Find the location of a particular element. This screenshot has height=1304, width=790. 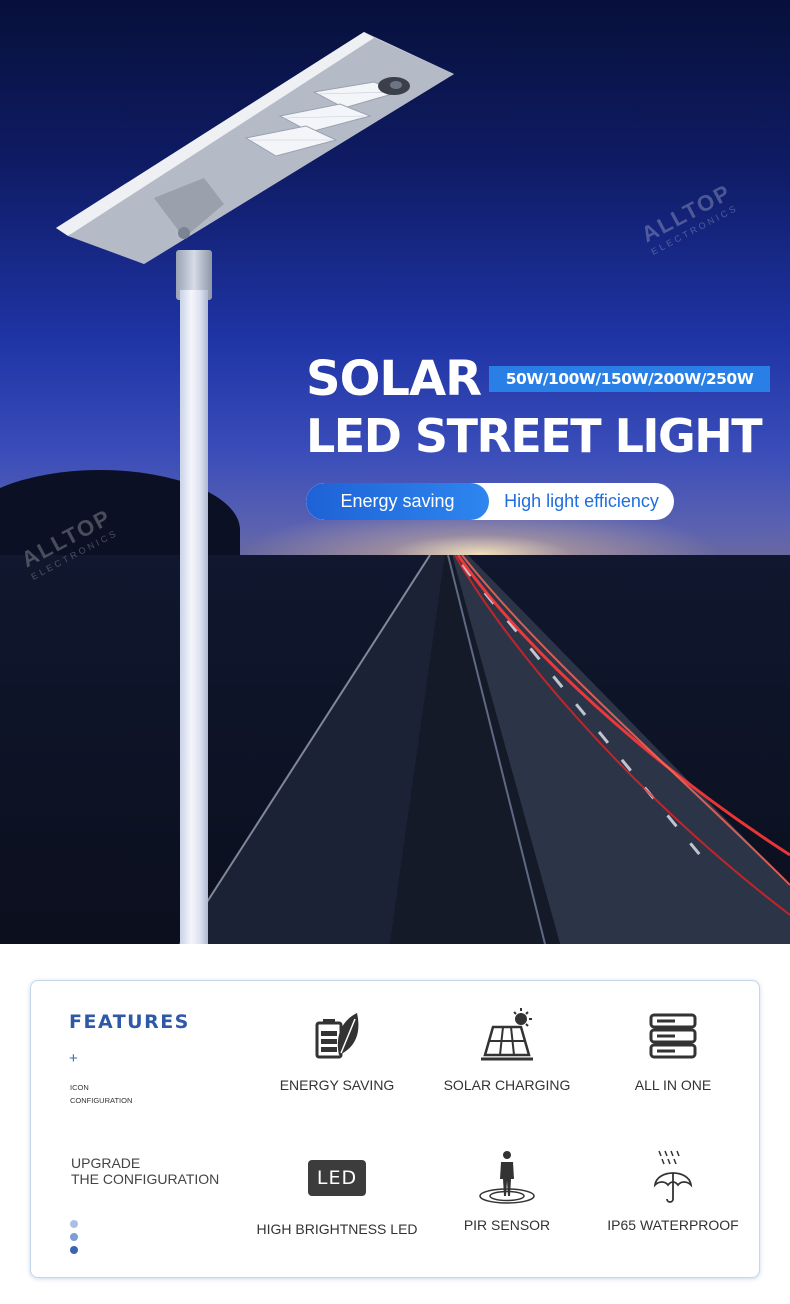

feature-high-brightness-led: LED HIGH BRIGHTNESS LED is located at coordinates (337, 1195).